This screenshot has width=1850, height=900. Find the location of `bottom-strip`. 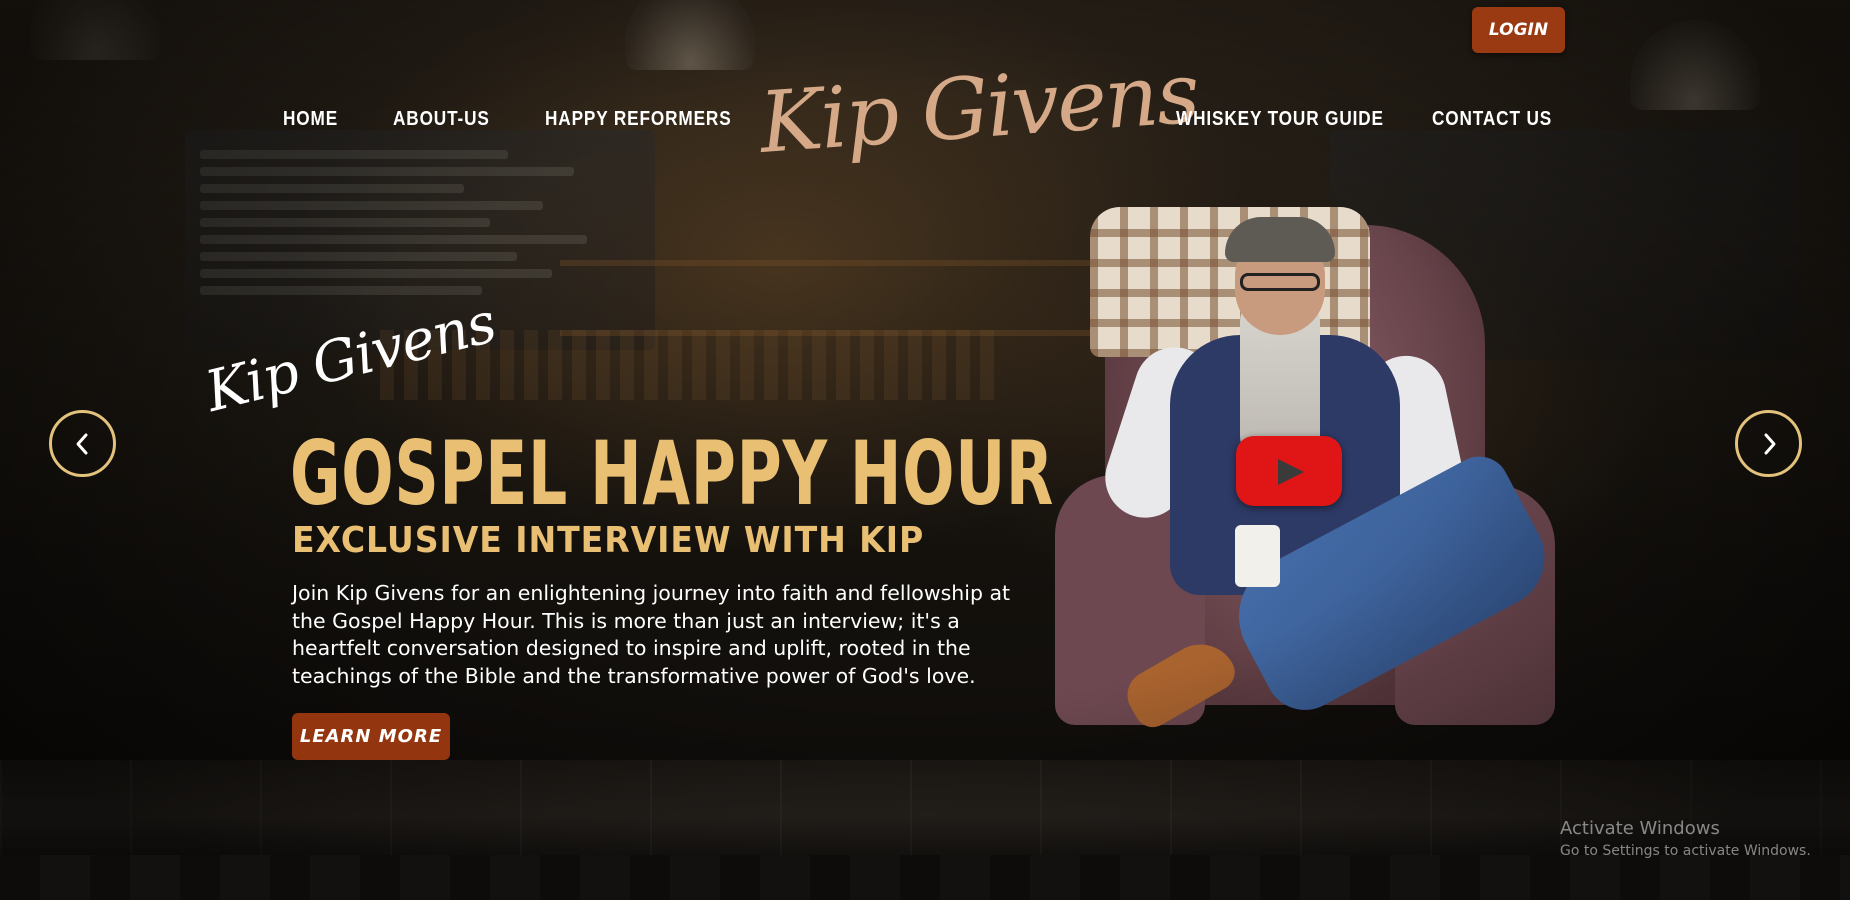

bottom-strip is located at coordinates (925, 877).